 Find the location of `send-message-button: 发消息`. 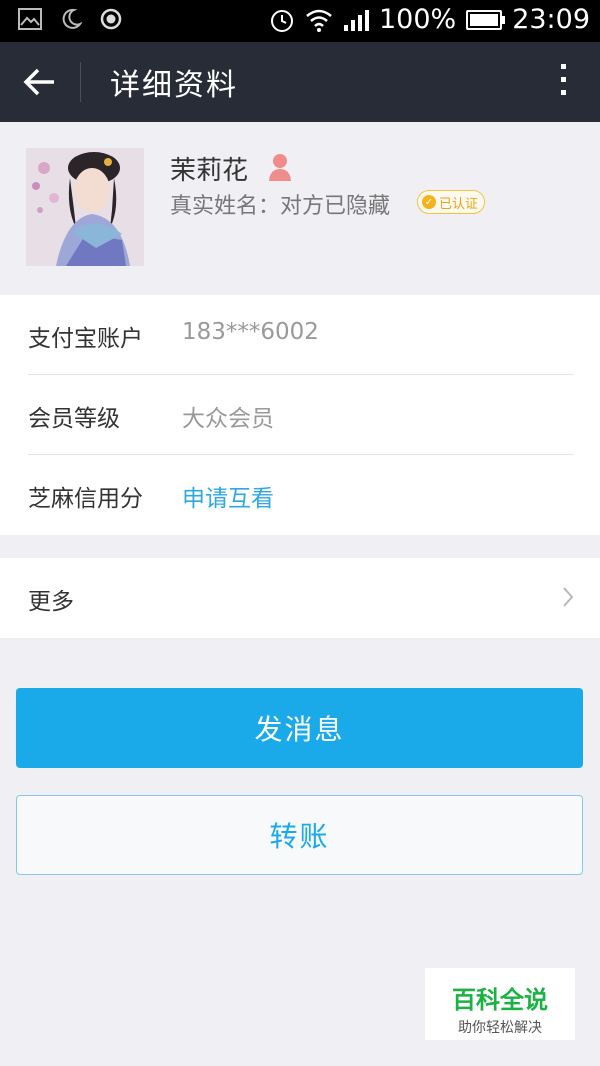

send-message-button: 发消息 is located at coordinates (299, 728).